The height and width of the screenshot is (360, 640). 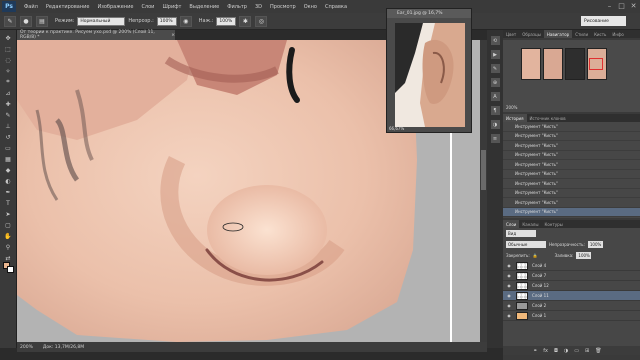 What do you see at coordinates (8, 148) in the screenshot?
I see `eraser-tool-icon: ▭` at bounding box center [8, 148].